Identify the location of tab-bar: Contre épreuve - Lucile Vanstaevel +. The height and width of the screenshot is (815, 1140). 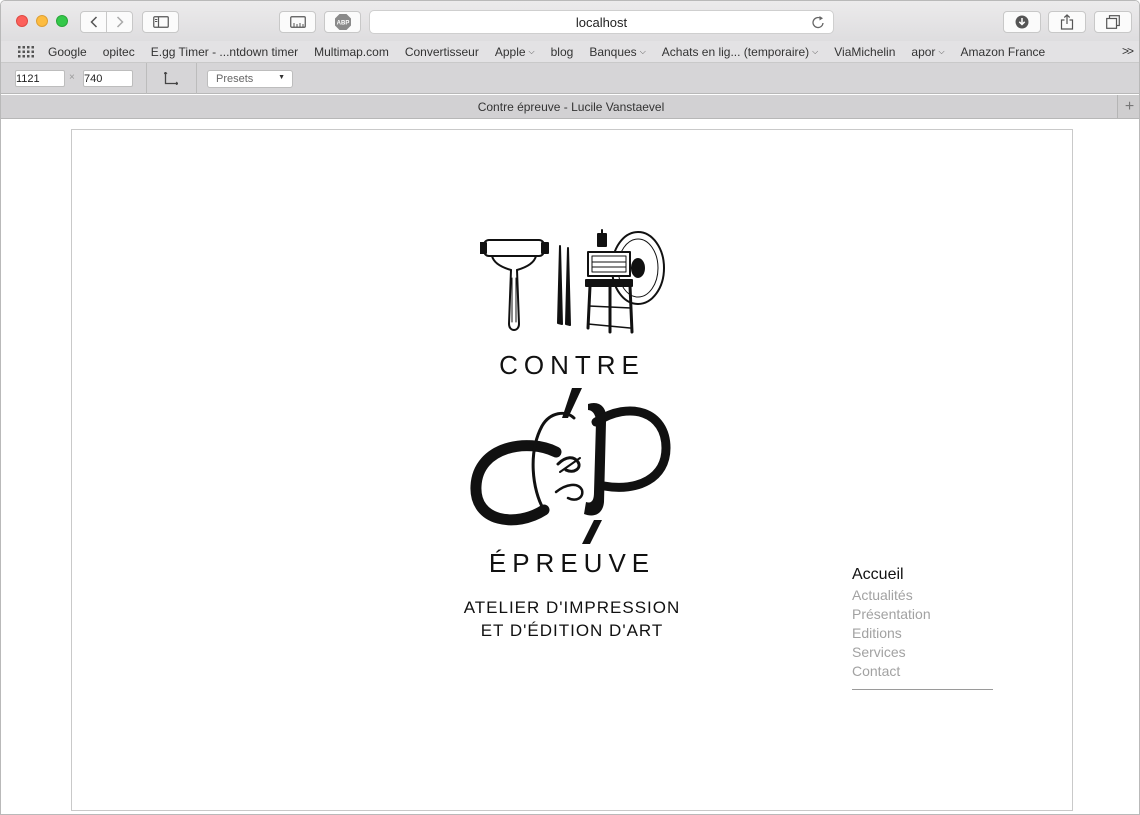
(570, 107).